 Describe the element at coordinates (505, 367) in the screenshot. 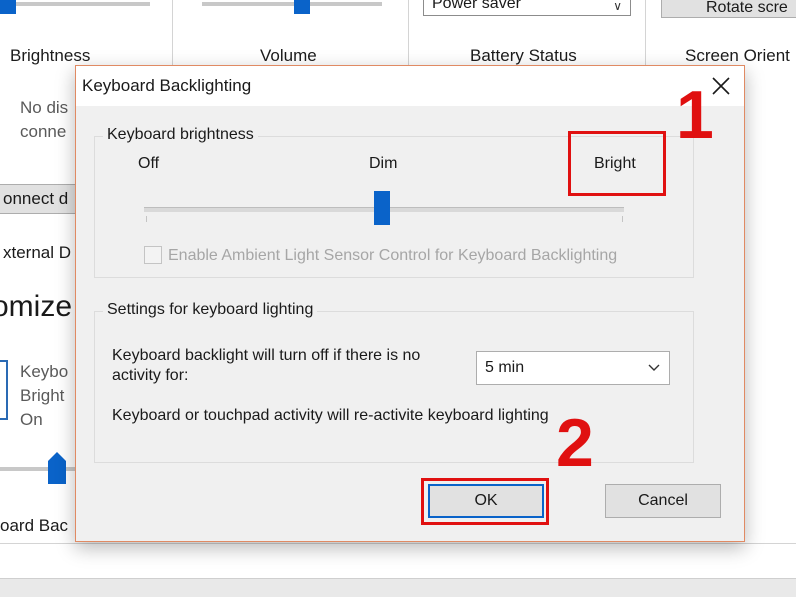

I see `timeout-value: 5 min` at that location.